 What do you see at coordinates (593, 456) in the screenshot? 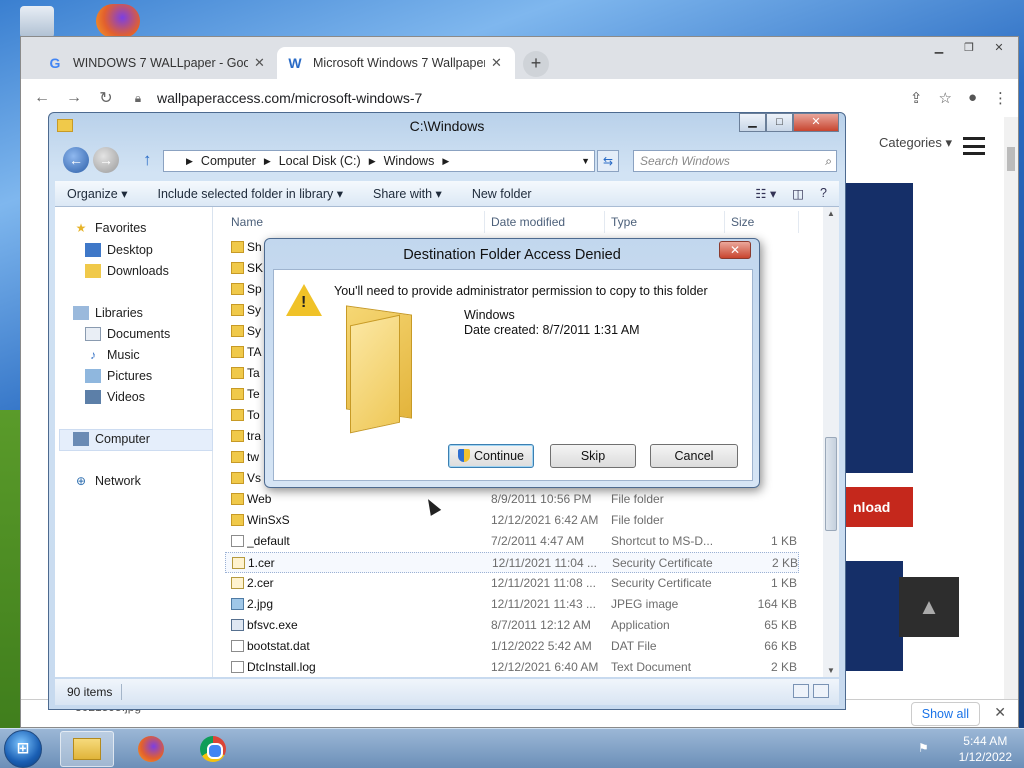
I see `skip-button: Skip` at bounding box center [593, 456].